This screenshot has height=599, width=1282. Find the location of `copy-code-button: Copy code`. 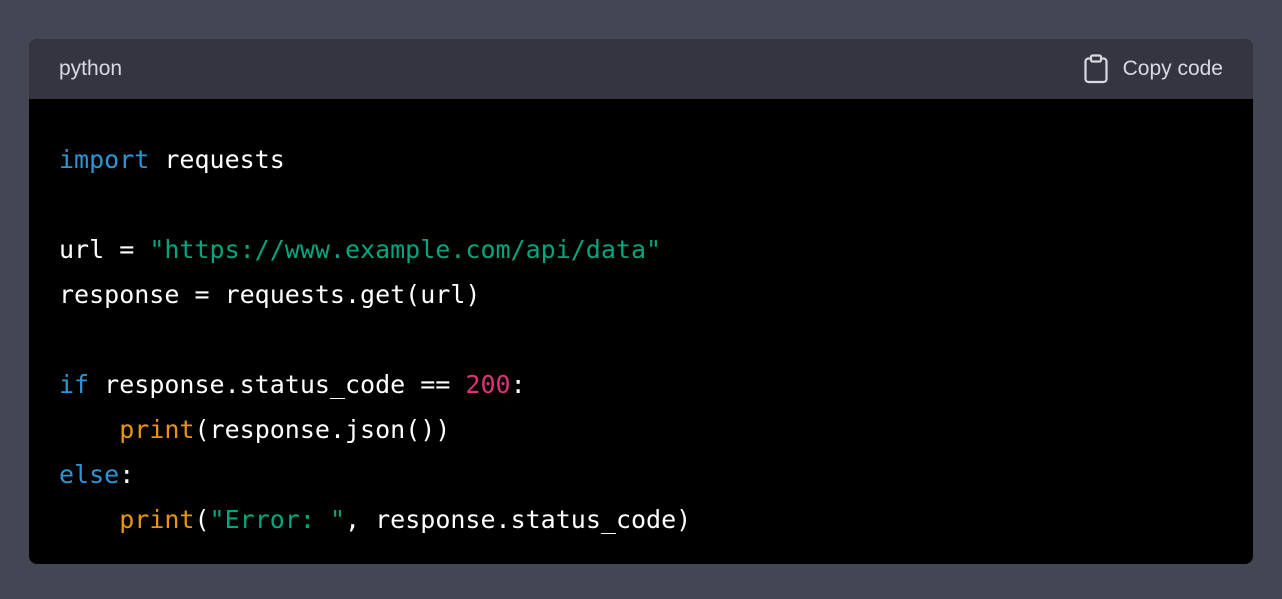

copy-code-button: Copy code is located at coordinates (1153, 69).